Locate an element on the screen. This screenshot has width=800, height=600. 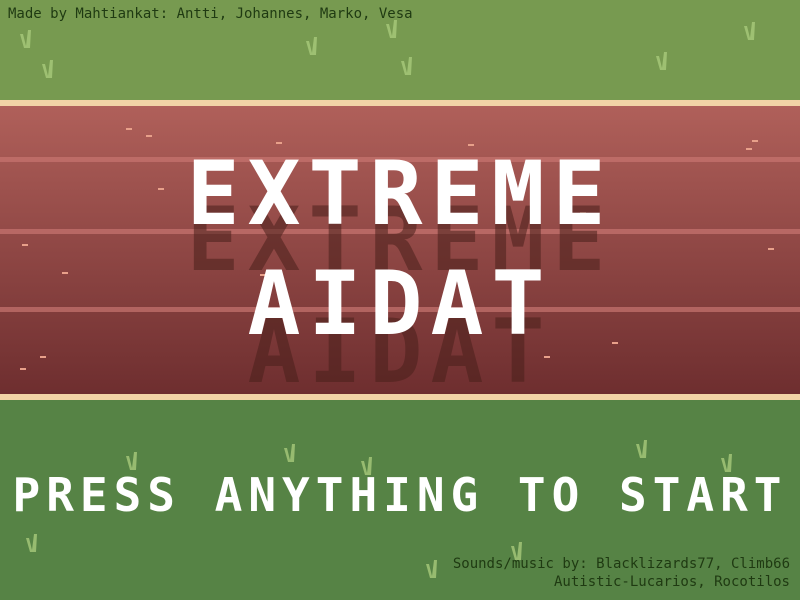
credits-bottom-line1: Sounds/music by: Blacklizards77, Climb66 is located at coordinates (621, 564).